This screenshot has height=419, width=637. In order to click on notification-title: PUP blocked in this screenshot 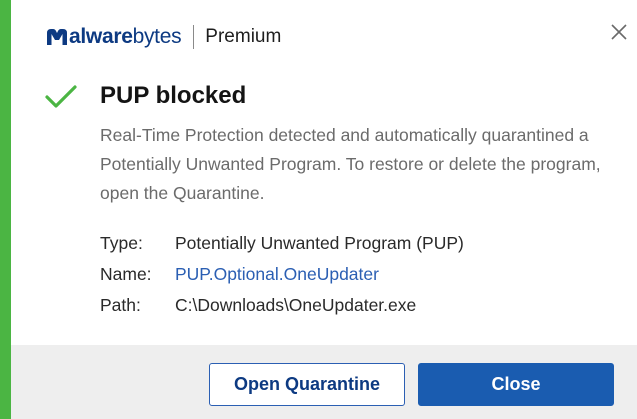, I will do `click(173, 95)`.